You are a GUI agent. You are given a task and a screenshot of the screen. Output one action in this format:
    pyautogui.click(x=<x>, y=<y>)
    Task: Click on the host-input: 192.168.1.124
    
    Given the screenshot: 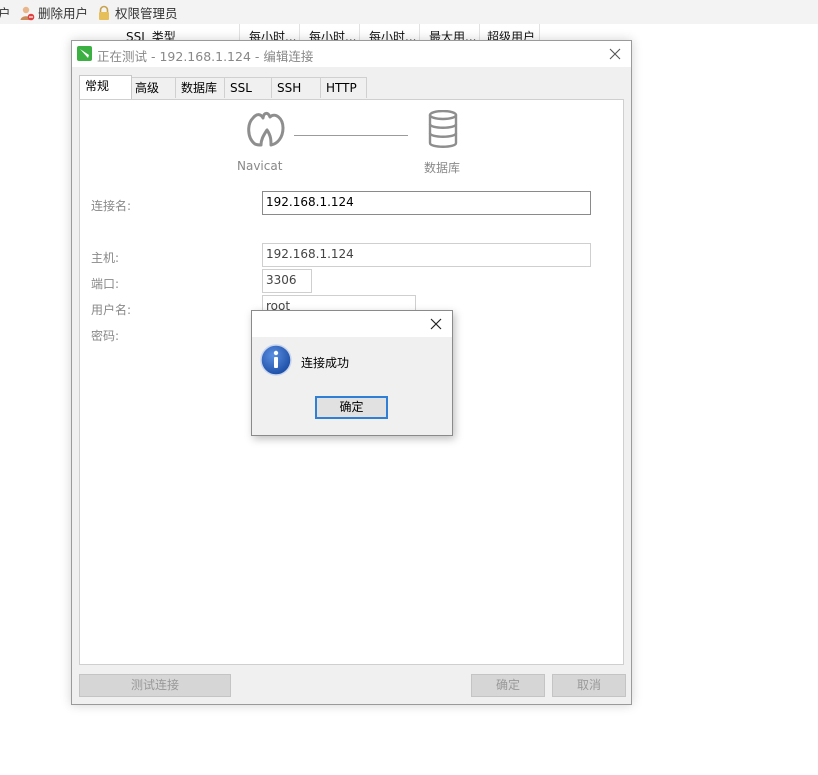 What is the action you would take?
    pyautogui.click(x=426, y=255)
    